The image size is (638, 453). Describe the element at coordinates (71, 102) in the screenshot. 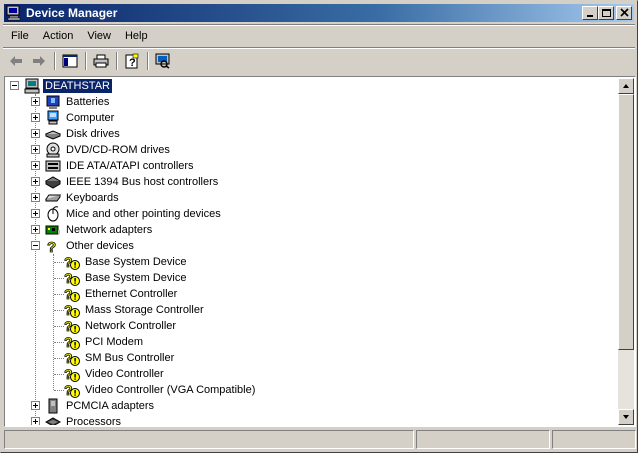

I see `tree-category-row: Batteries` at that location.